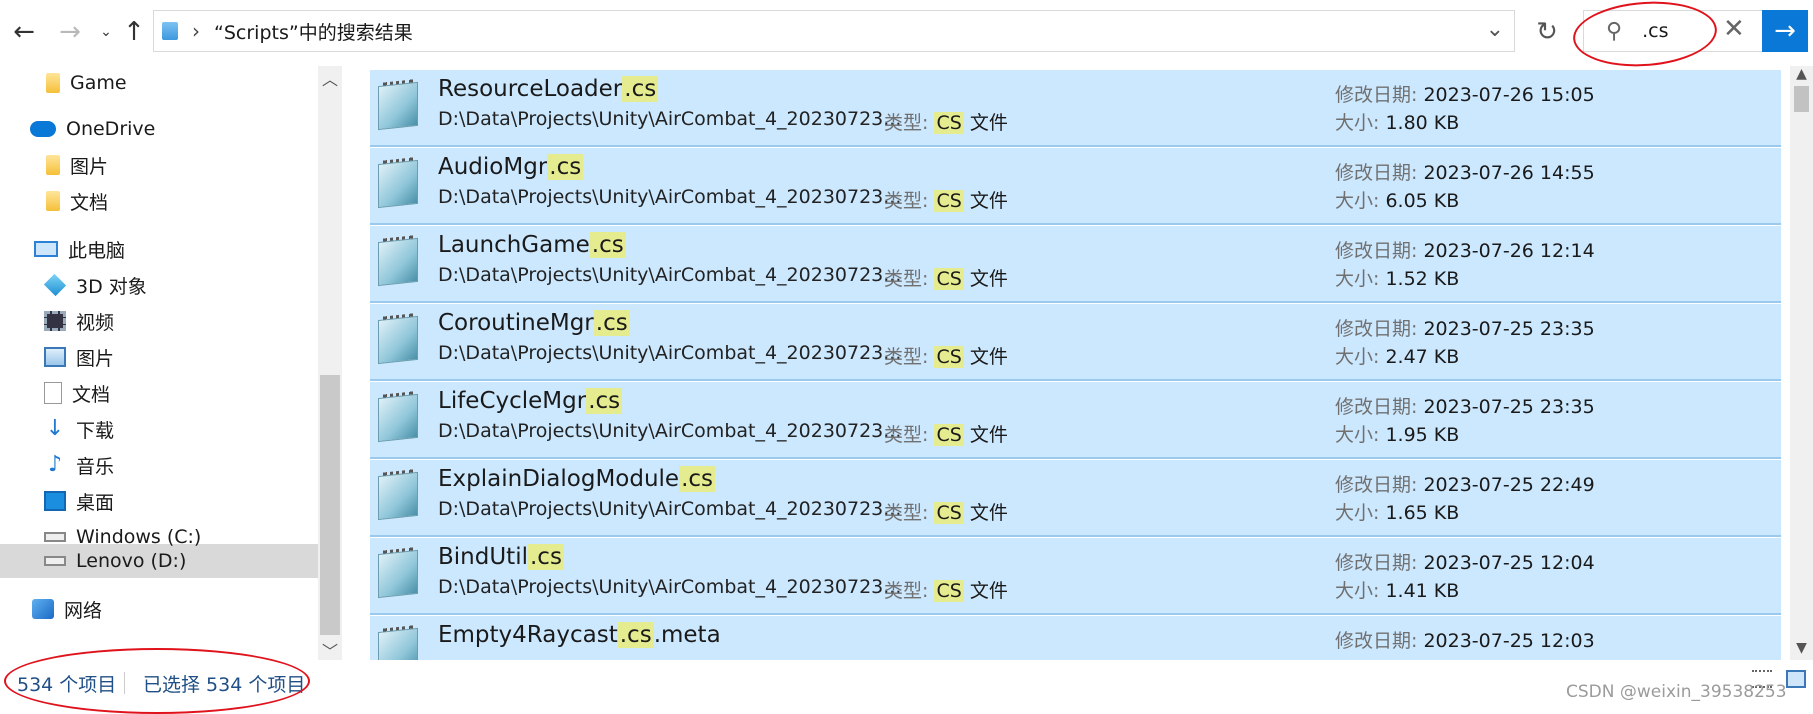 Image resolution: width=1813 pixels, height=714 pixels. Describe the element at coordinates (1547, 32) in the screenshot. I see `refresh-icon: ↻` at that location.